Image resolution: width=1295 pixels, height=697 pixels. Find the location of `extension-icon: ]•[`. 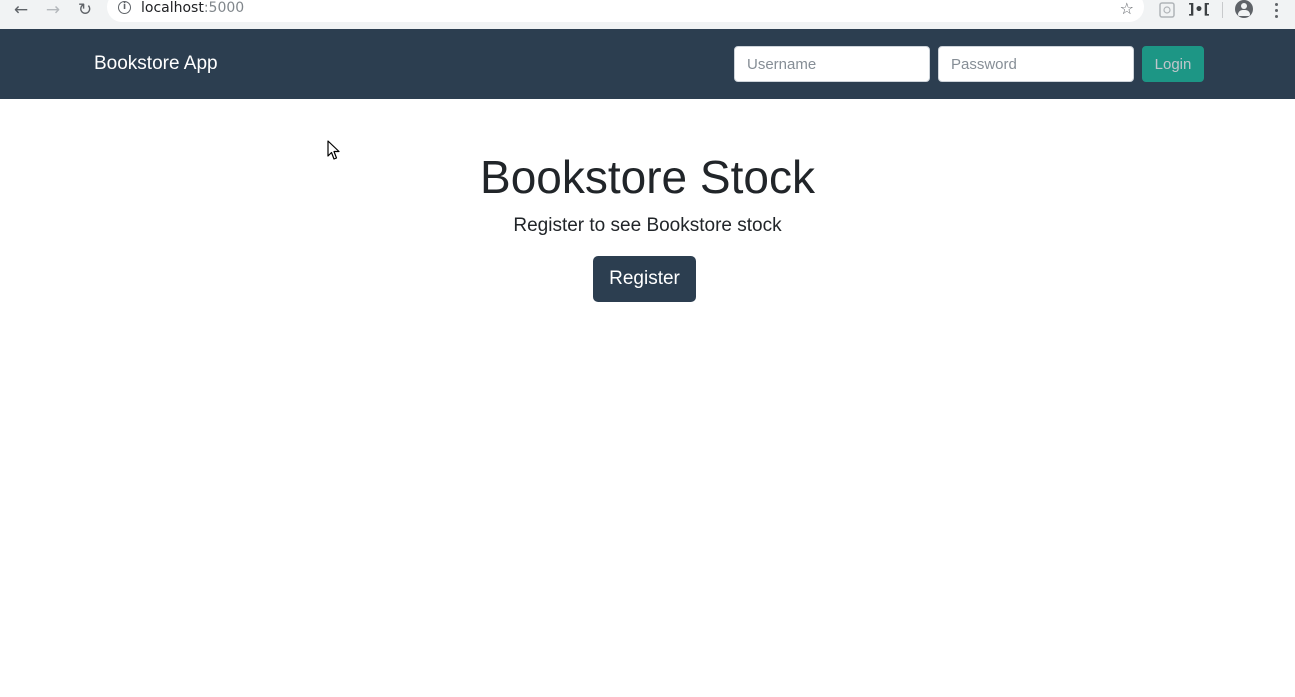

extension-icon: ]•[ is located at coordinates (1199, 10).